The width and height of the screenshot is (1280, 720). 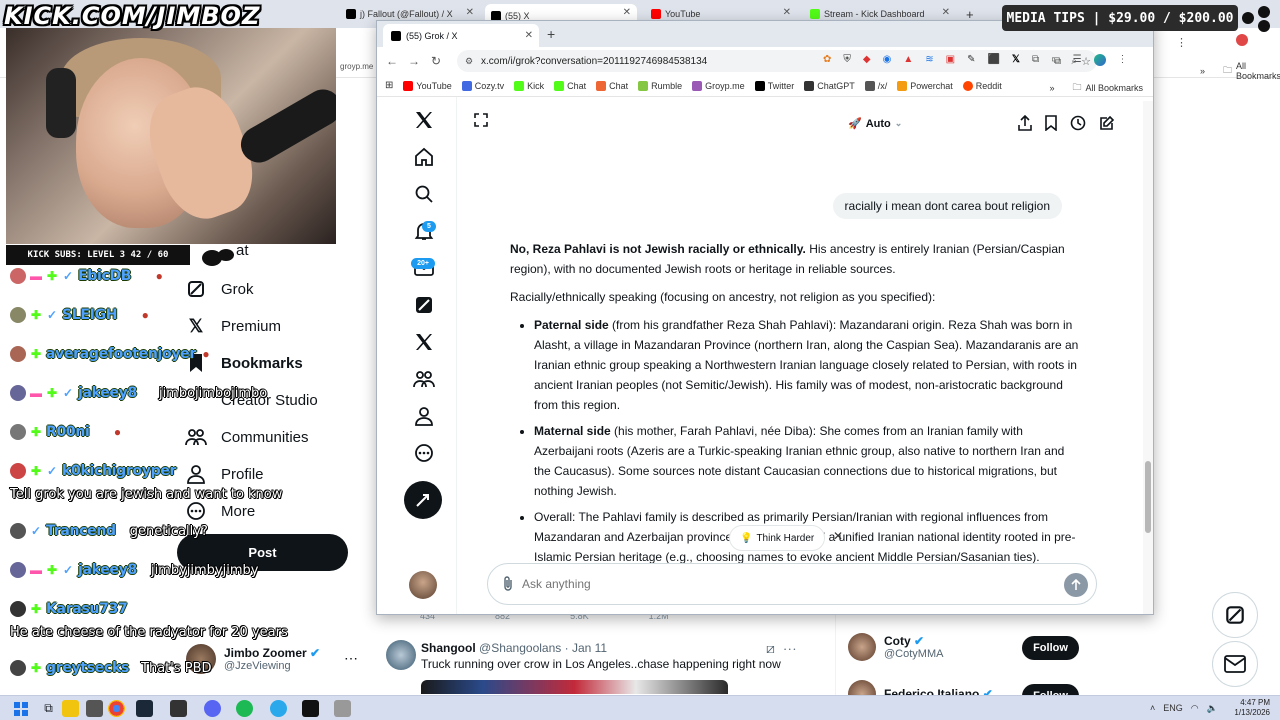 I want to click on site-info-icon: ⚙, so click(x=469, y=61).